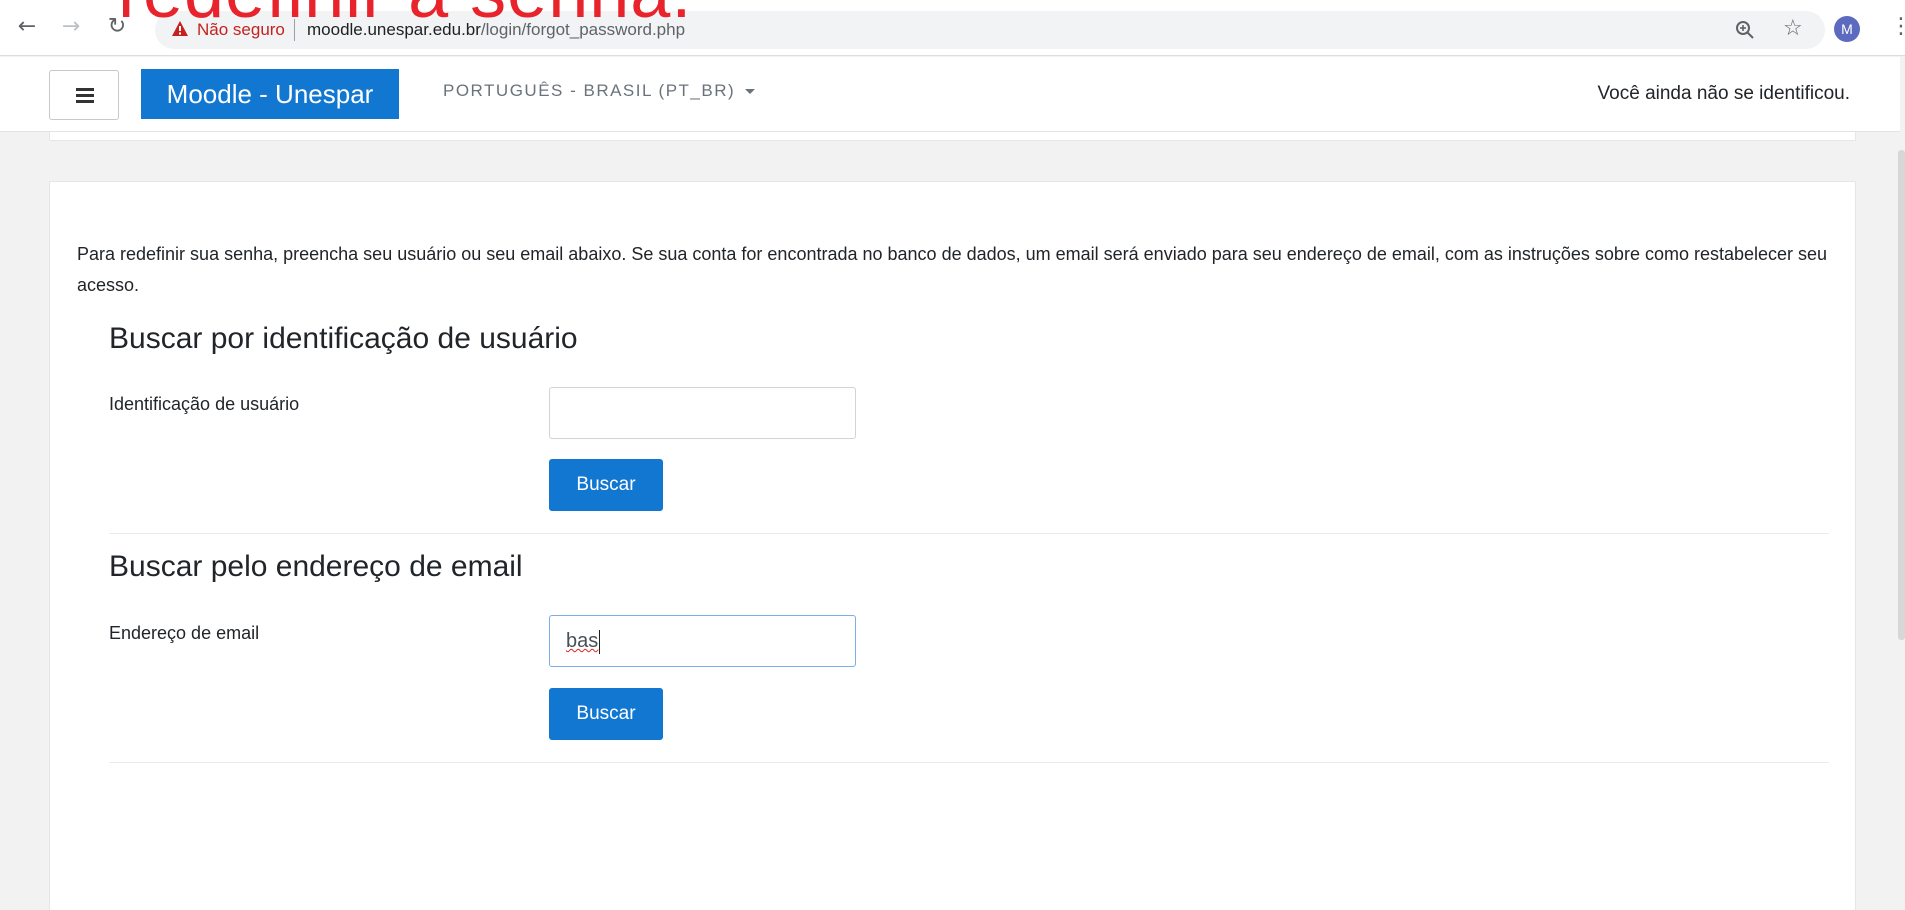  Describe the element at coordinates (343, 338) in the screenshot. I see `username-section-title: Buscar por identificação de usuário` at that location.